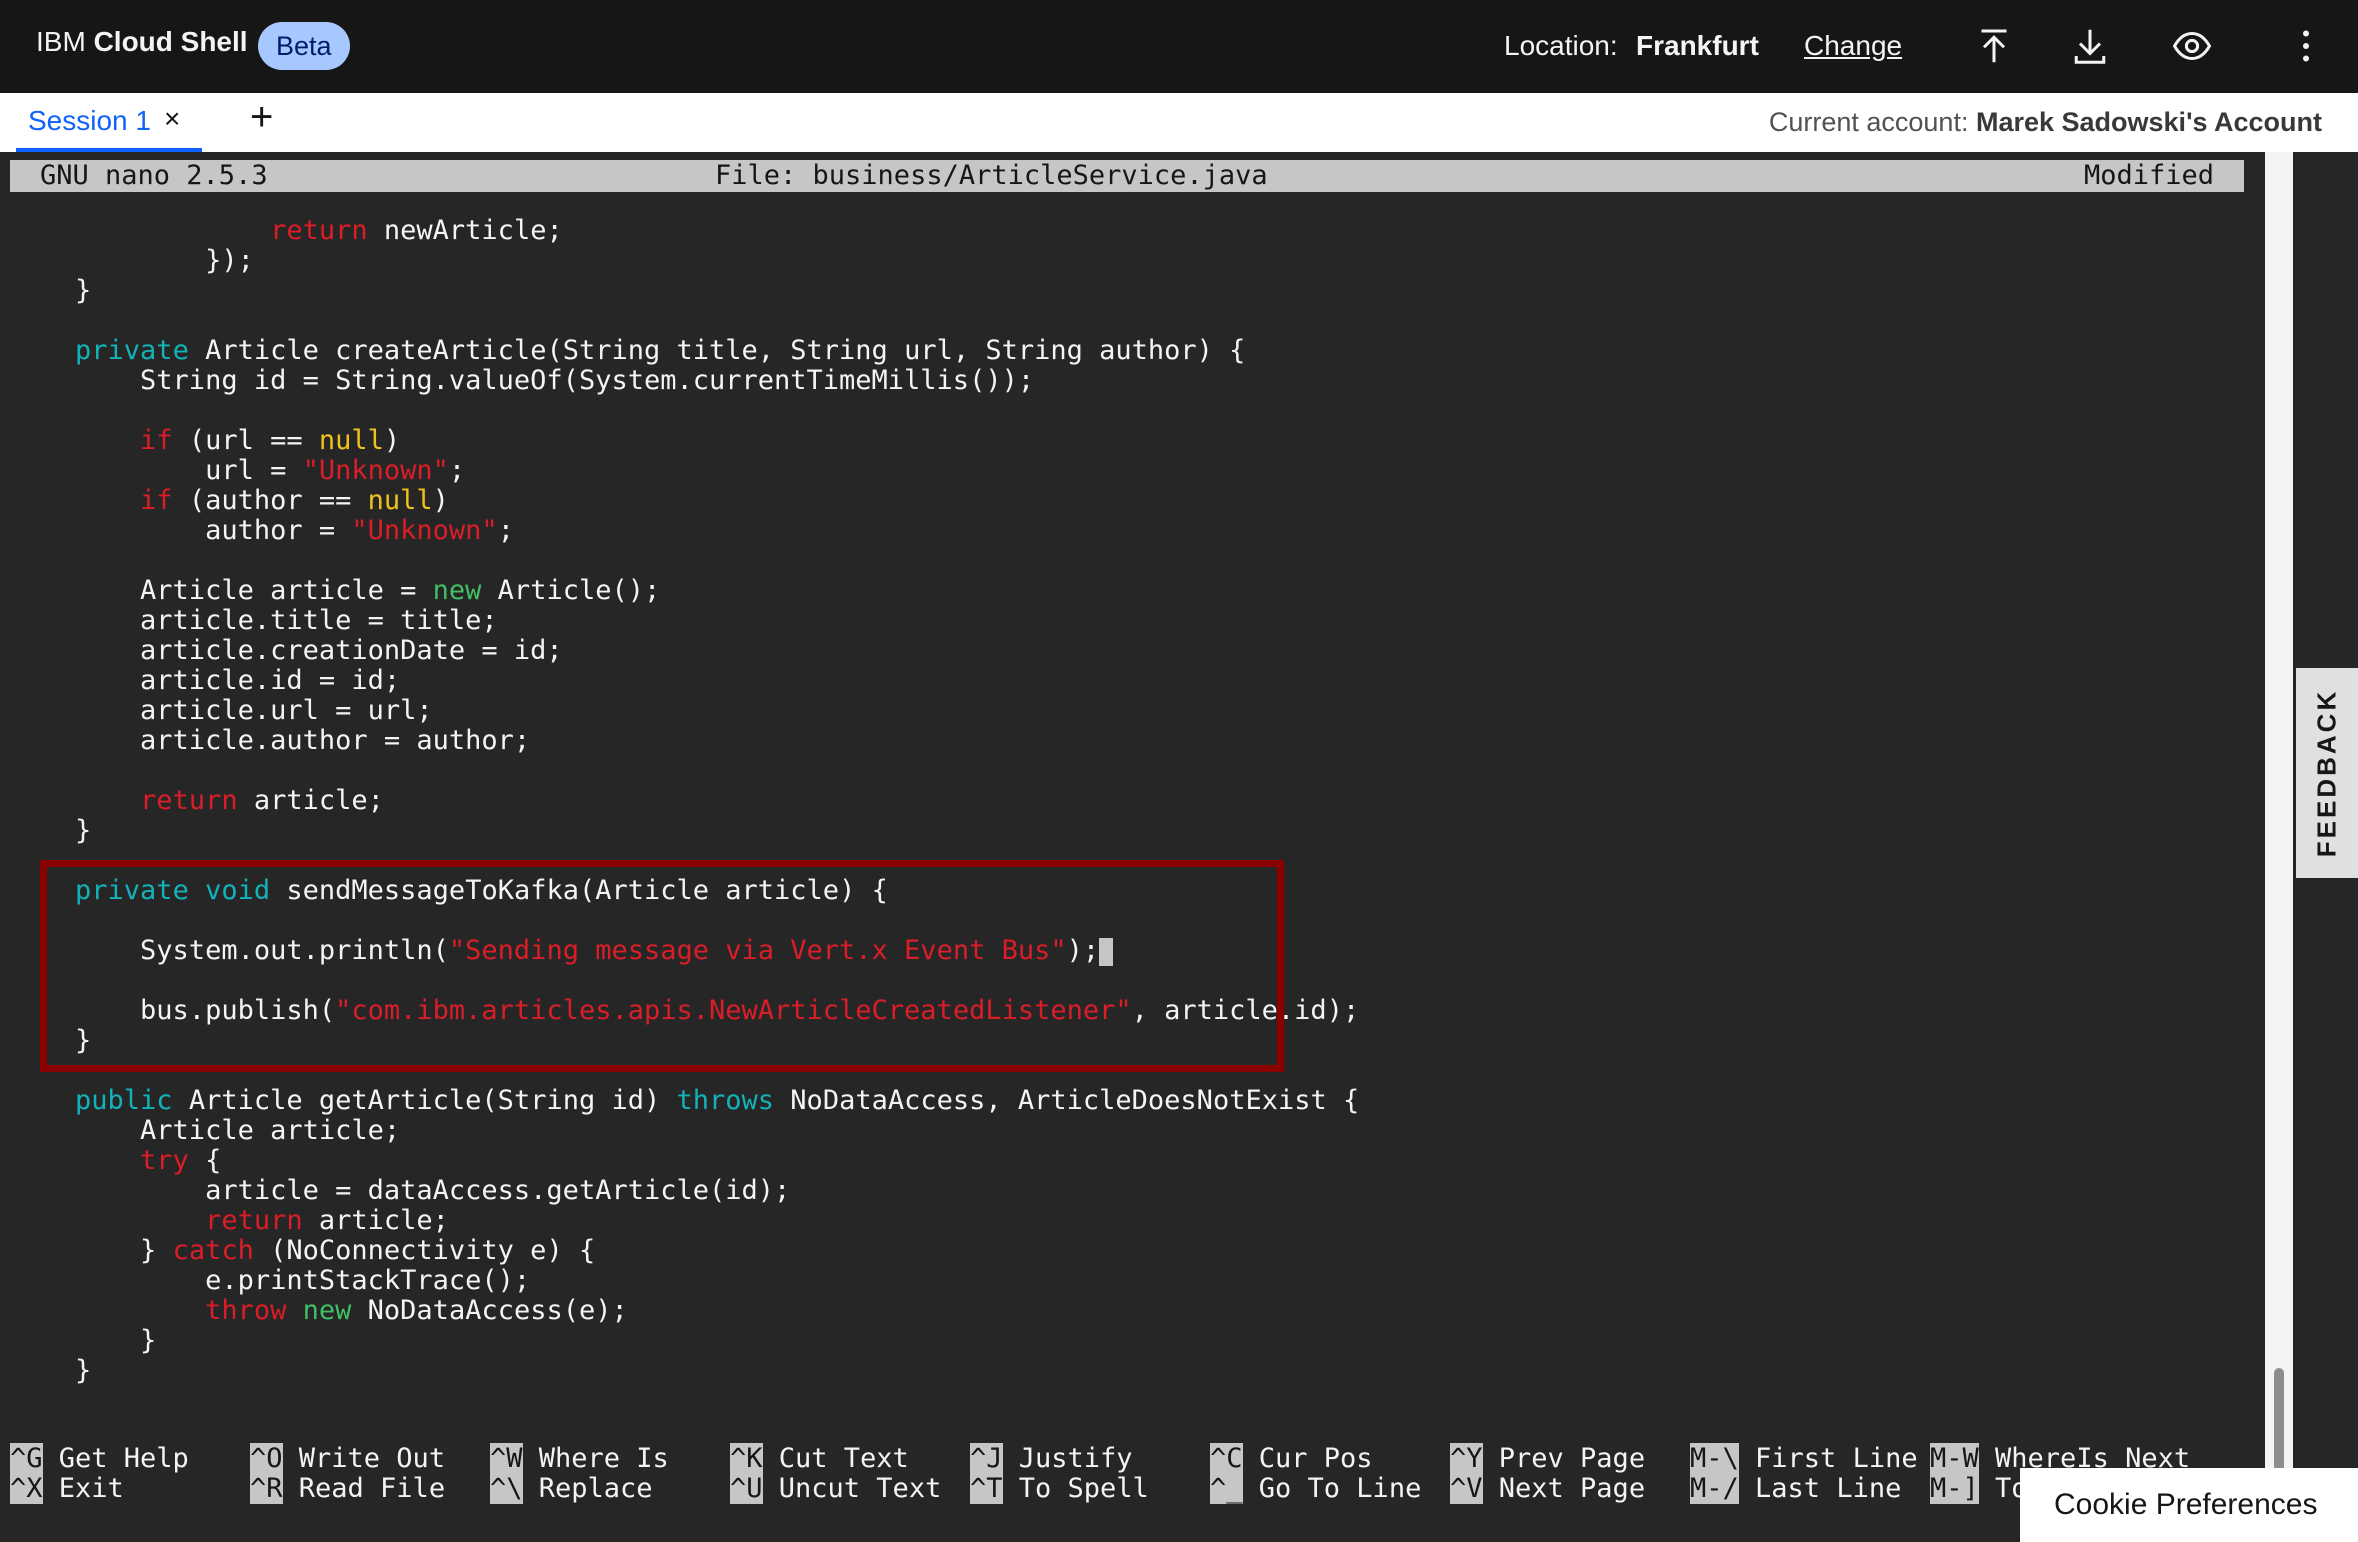 This screenshot has width=2358, height=1542. I want to click on brand-prefix: IBM, so click(61, 41).